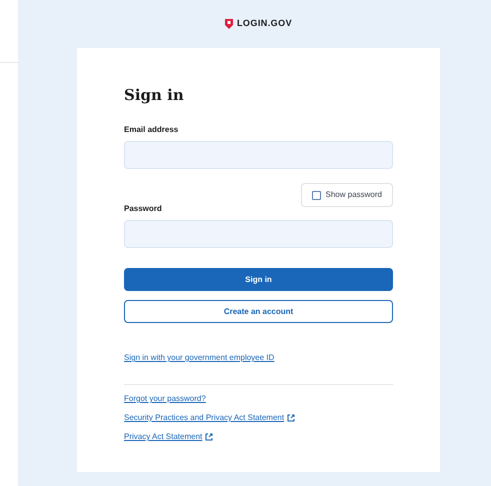 Image resolution: width=491 pixels, height=486 pixels. What do you see at coordinates (258, 234) in the screenshot?
I see `password-field` at bounding box center [258, 234].